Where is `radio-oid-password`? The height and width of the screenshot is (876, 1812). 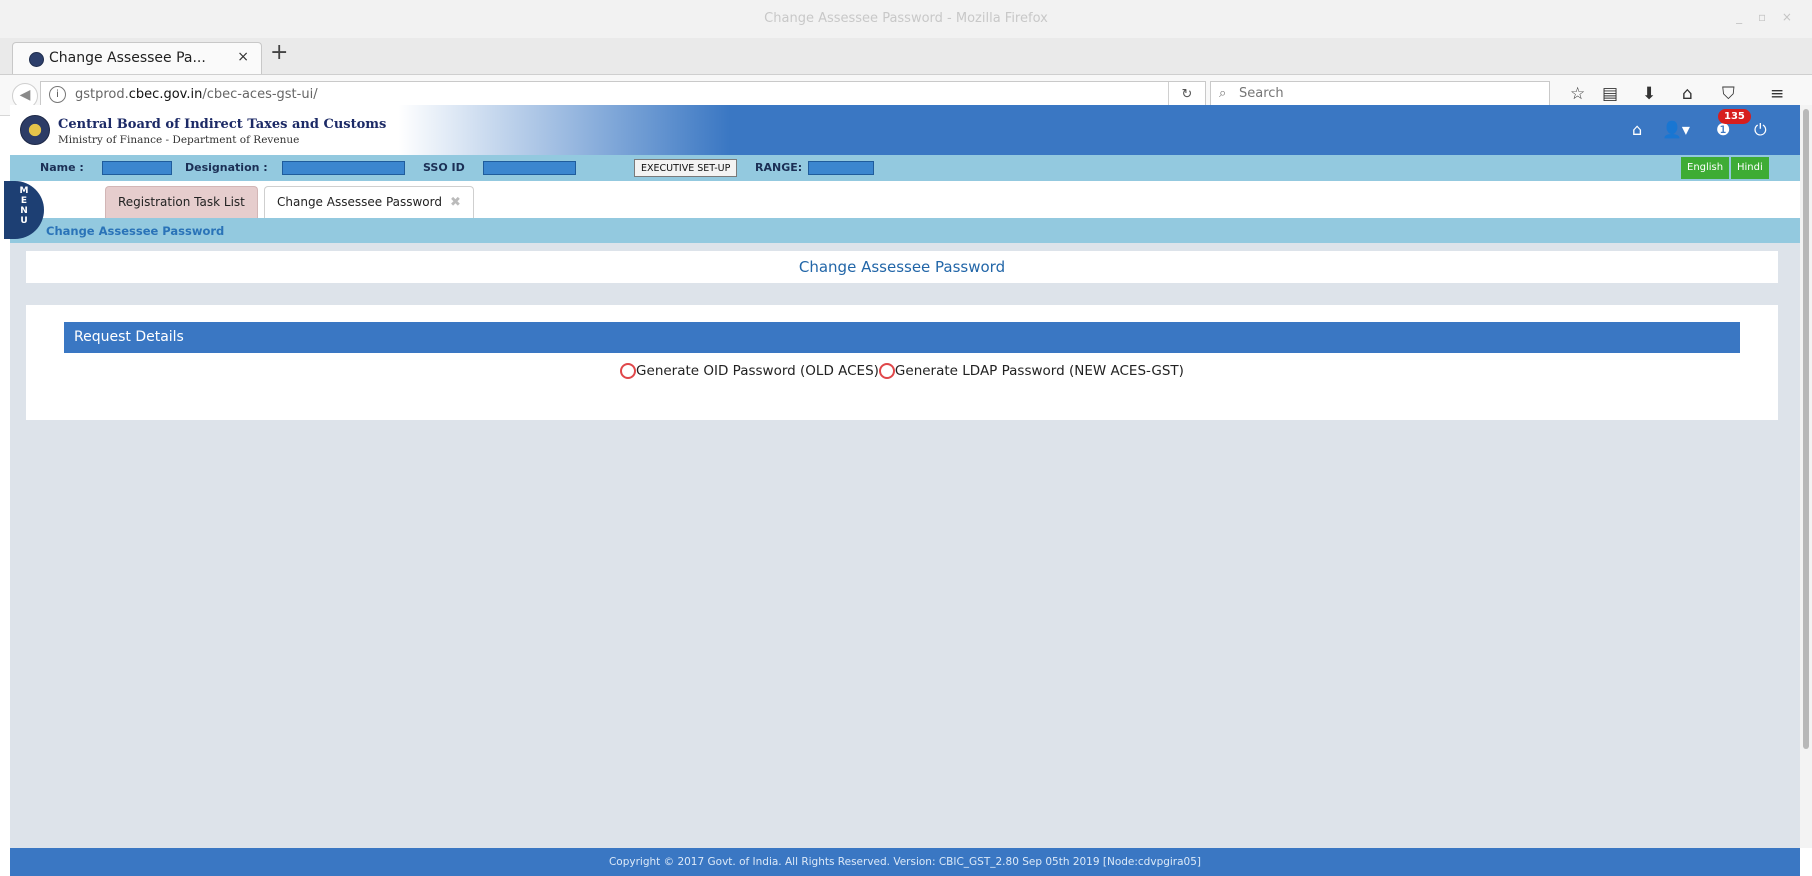
radio-oid-password is located at coordinates (628, 371).